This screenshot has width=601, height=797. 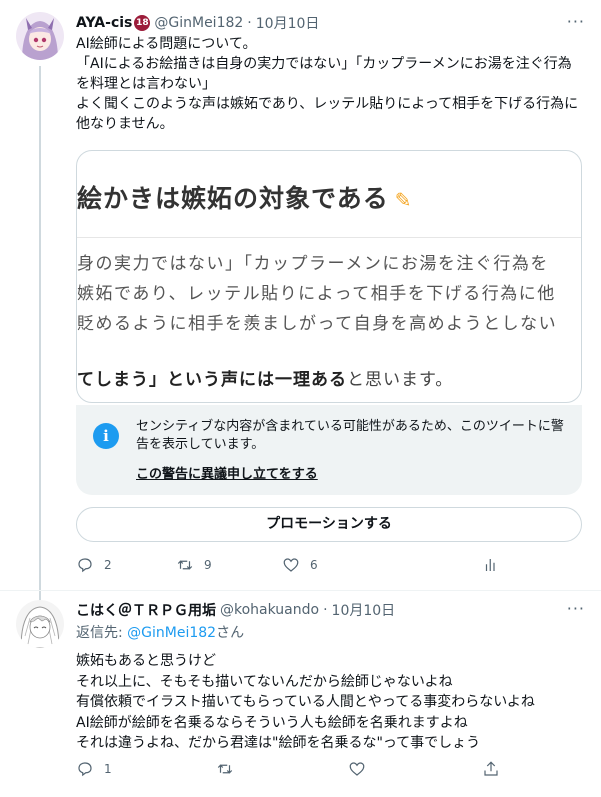 What do you see at coordinates (330, 610) in the screenshot?
I see `tweet-header: こはく＠ＴＲＰＧ用垢 @kohakuando · 10月10日 ···` at bounding box center [330, 610].